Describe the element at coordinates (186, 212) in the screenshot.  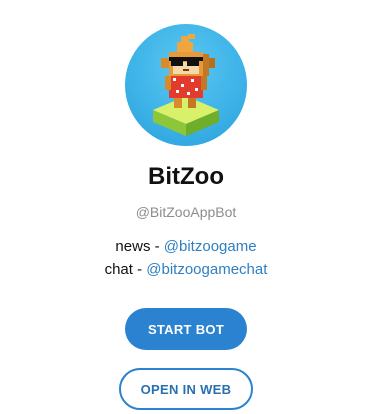
I see `bot-username: @BitZooAppBot` at that location.